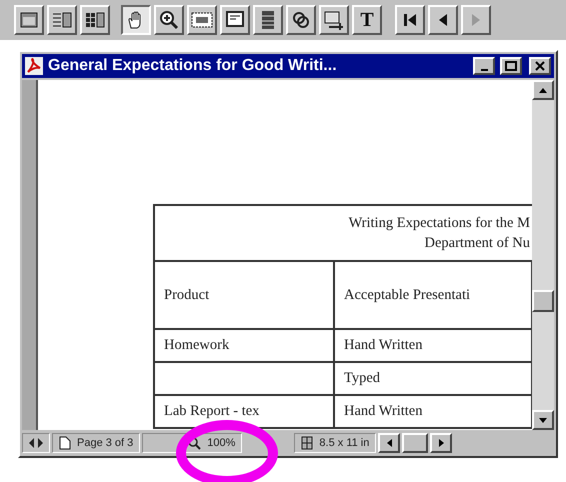 Image resolution: width=566 pixels, height=482 pixels. I want to click on scroll-up-button, so click(543, 90).